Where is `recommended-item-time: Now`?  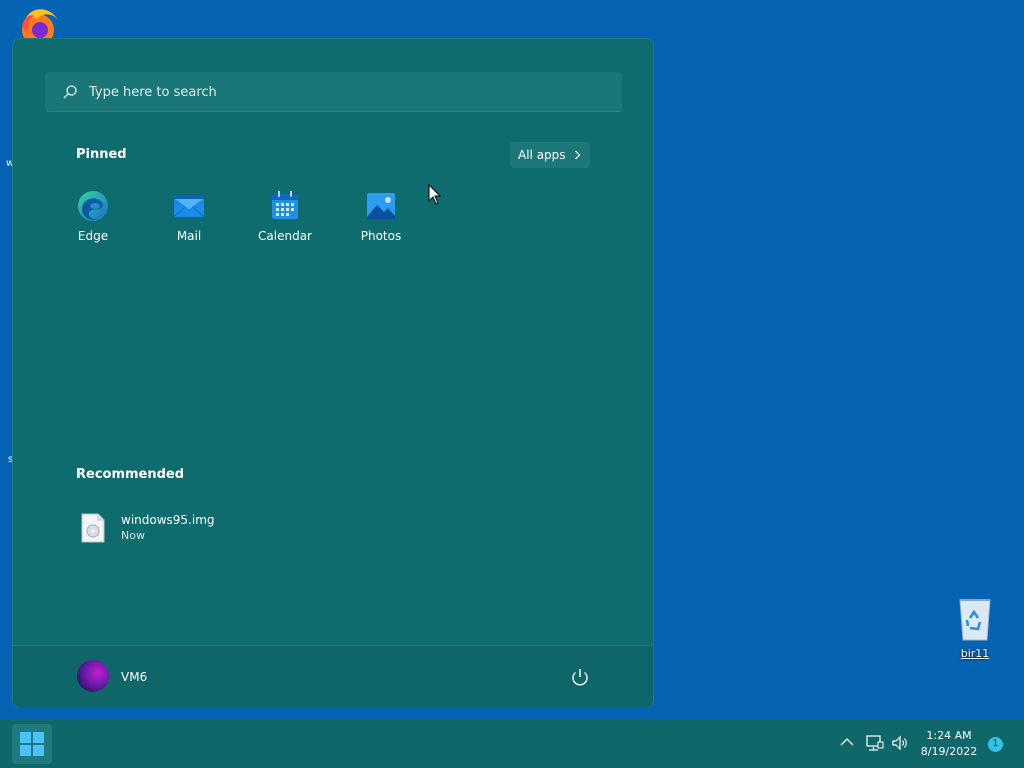 recommended-item-time: Now is located at coordinates (133, 535).